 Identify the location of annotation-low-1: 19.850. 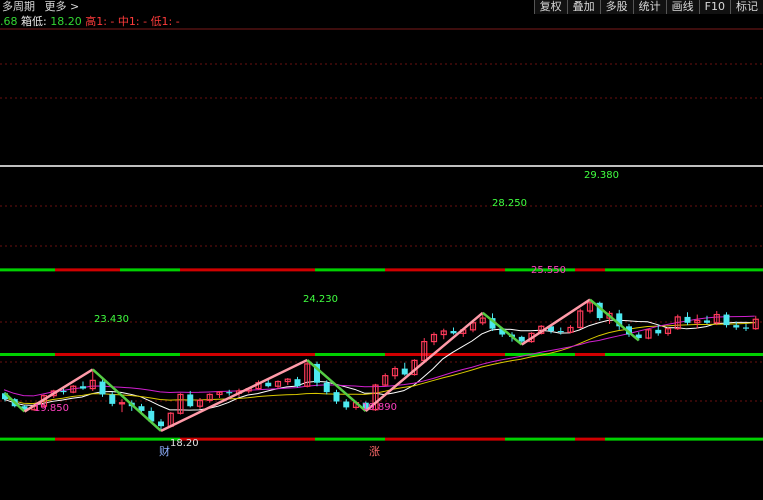
(51, 408).